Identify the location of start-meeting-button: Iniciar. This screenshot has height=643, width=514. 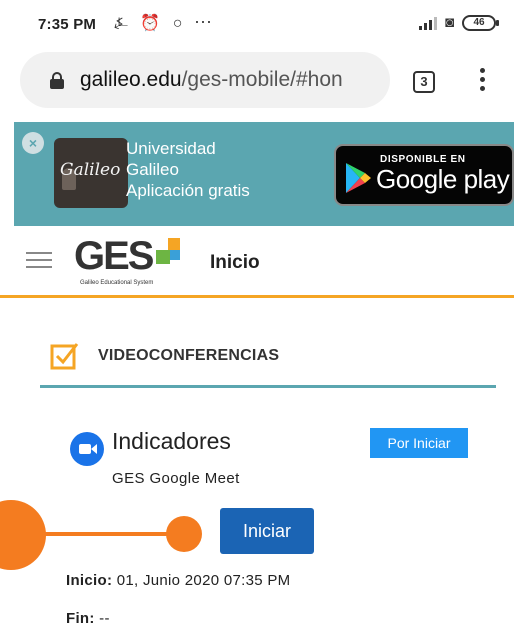
(267, 531).